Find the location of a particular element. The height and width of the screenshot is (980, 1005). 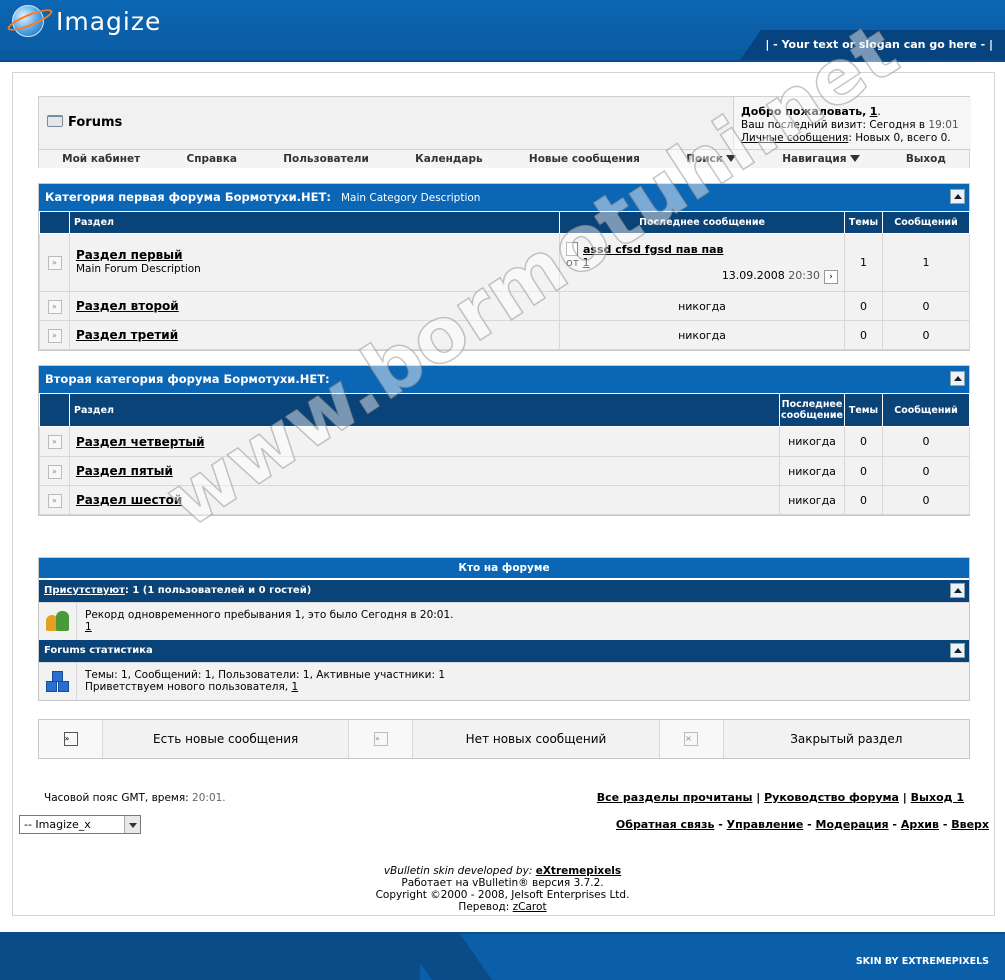

table-row: » Раздел четвертый никогда 0 0 is located at coordinates (504, 441).